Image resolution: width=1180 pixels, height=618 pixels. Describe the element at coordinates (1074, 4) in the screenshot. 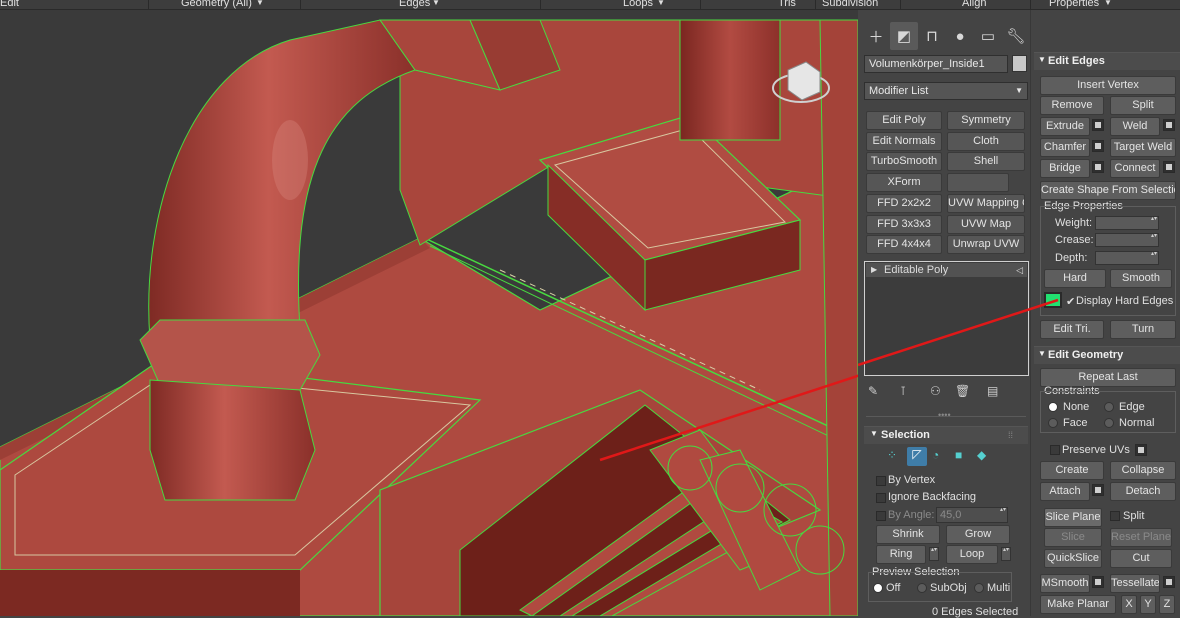

I see `menu-properties: Properties` at that location.